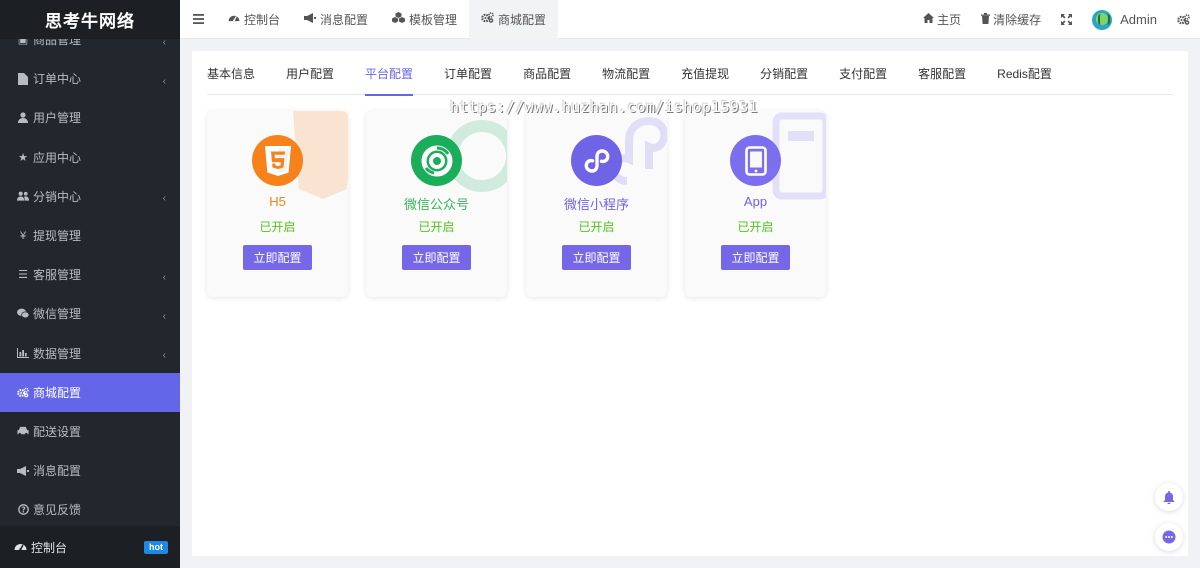  What do you see at coordinates (436, 160) in the screenshot?
I see `wechat-official-icon` at bounding box center [436, 160].